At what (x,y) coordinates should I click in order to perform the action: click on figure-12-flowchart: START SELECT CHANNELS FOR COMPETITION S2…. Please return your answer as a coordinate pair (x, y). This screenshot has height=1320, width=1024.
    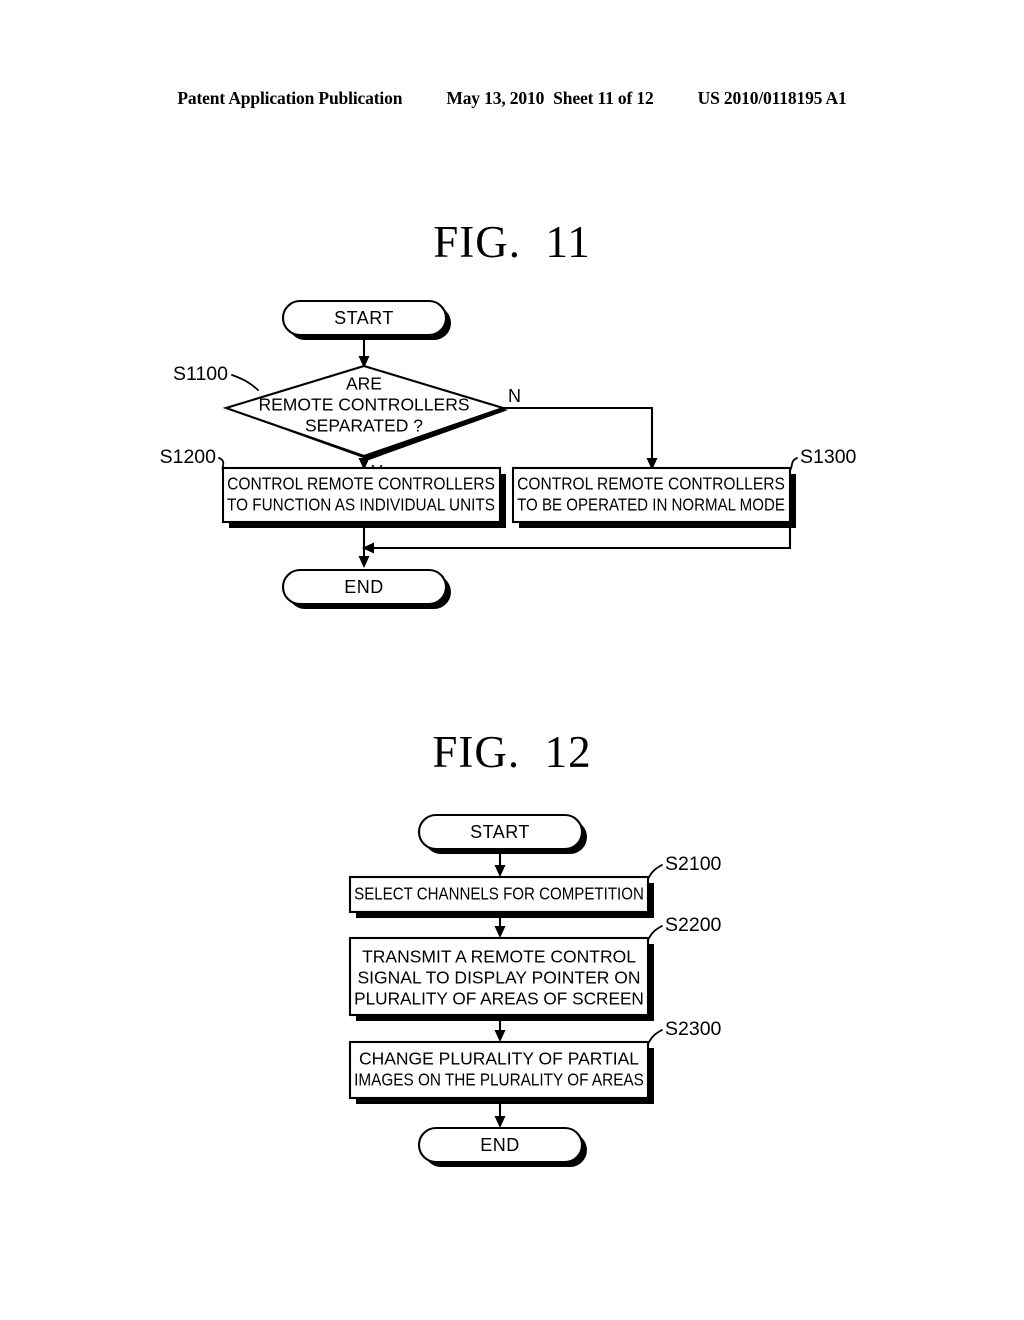
    Looking at the image, I should click on (535, 990).